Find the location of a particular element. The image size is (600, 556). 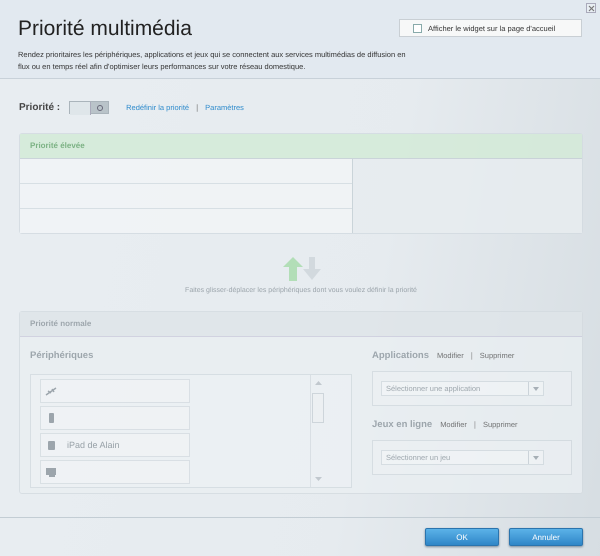

close-button is located at coordinates (591, 8).